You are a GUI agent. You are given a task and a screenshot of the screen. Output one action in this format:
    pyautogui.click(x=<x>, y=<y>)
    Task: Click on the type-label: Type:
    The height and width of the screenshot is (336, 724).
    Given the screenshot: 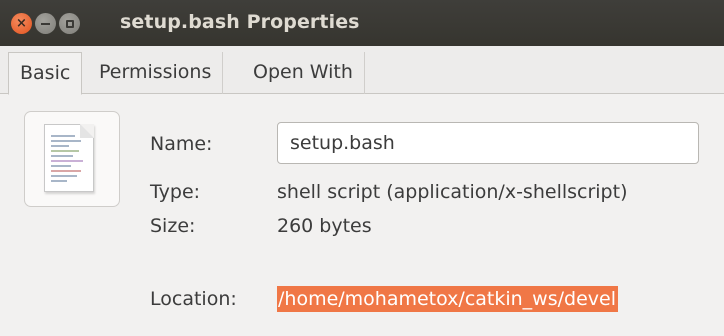 What is the action you would take?
    pyautogui.click(x=175, y=192)
    